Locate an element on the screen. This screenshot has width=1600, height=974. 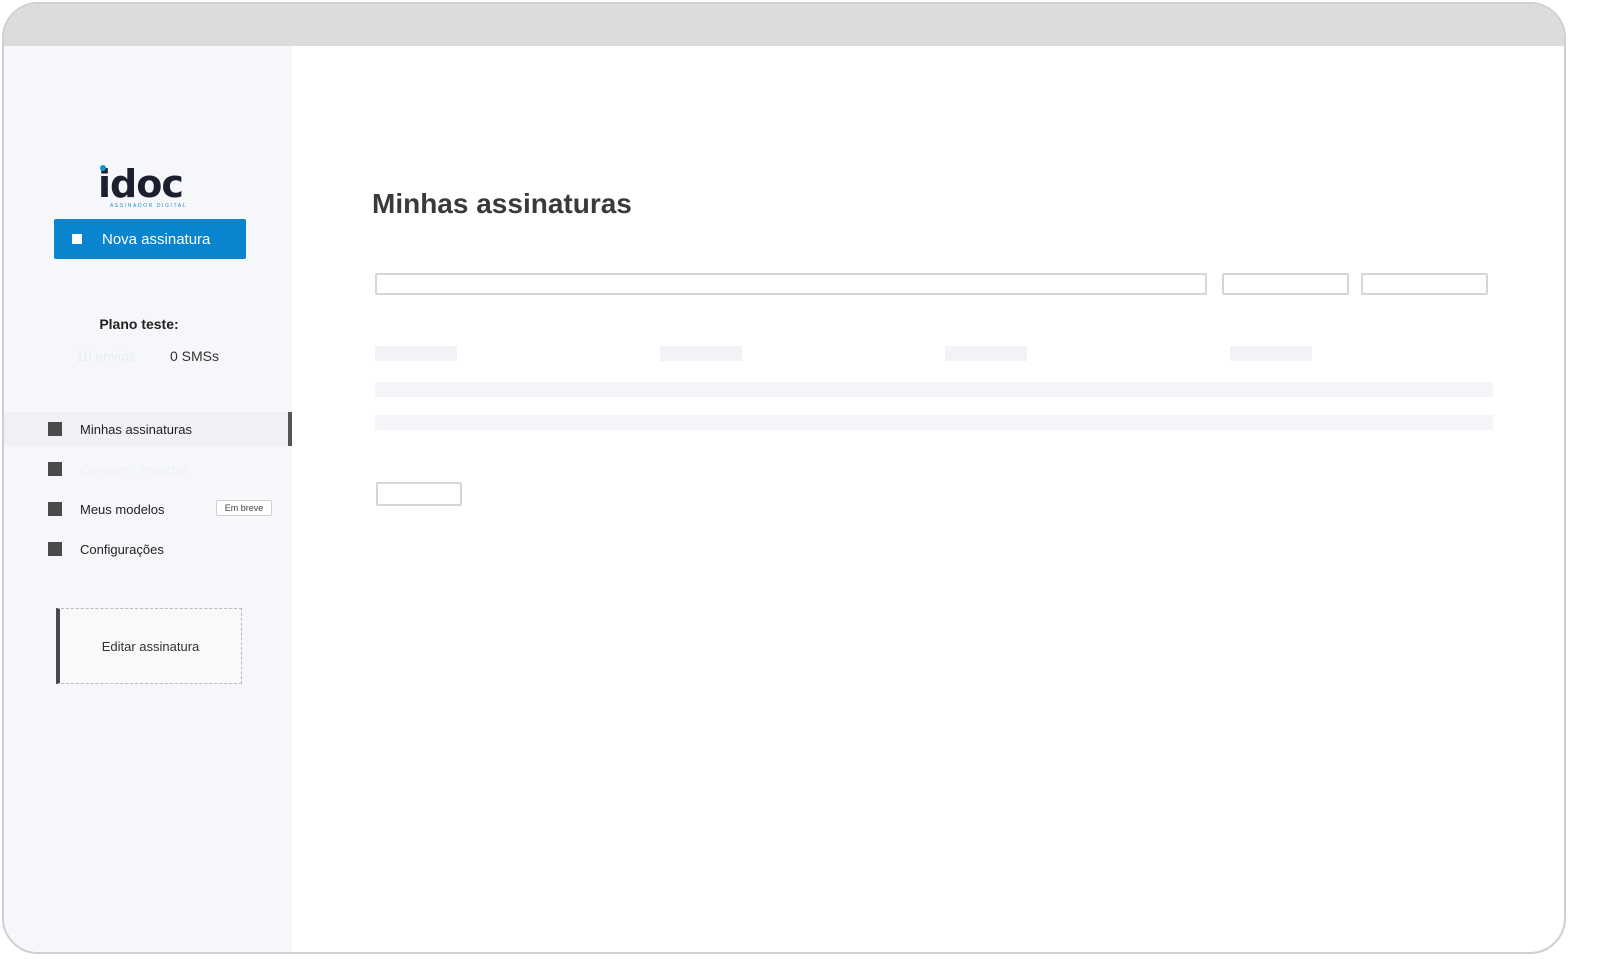
edit-signature-button: Editar assinatura is located at coordinates (149, 646).